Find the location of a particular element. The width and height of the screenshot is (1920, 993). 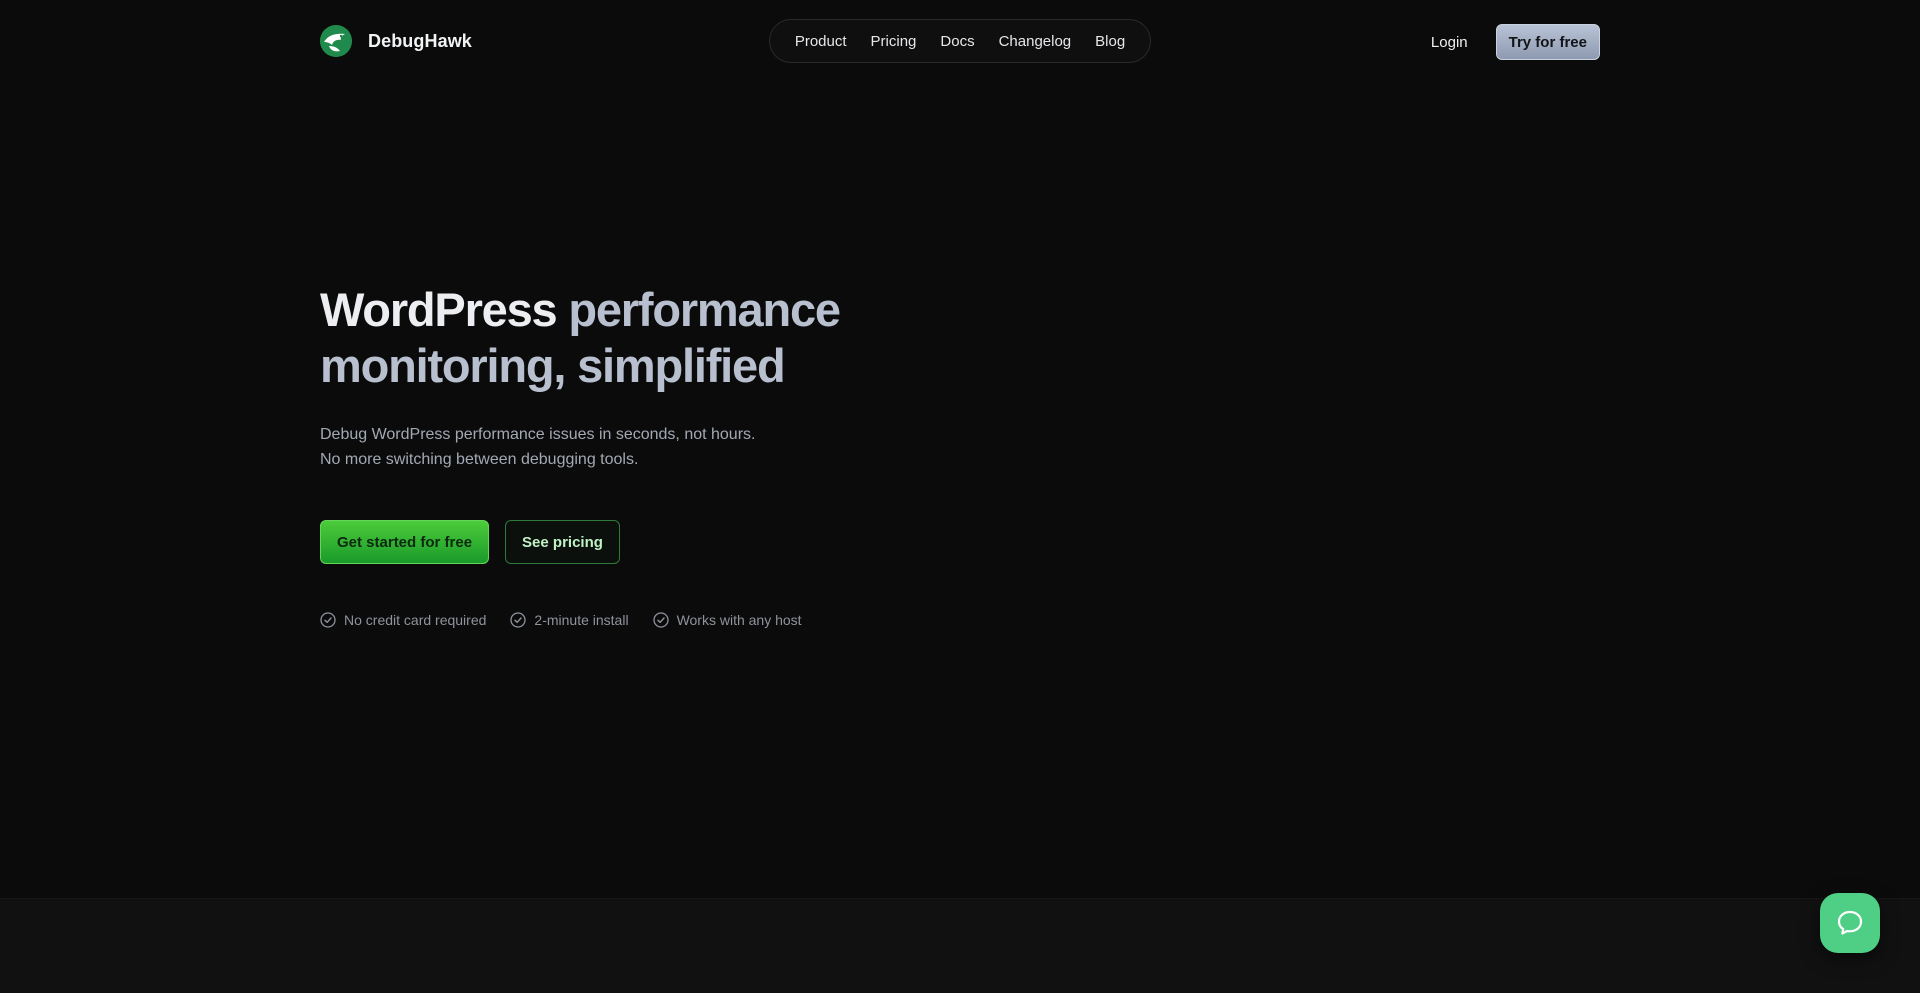

feature-item: No credit card required is located at coordinates (403, 620).